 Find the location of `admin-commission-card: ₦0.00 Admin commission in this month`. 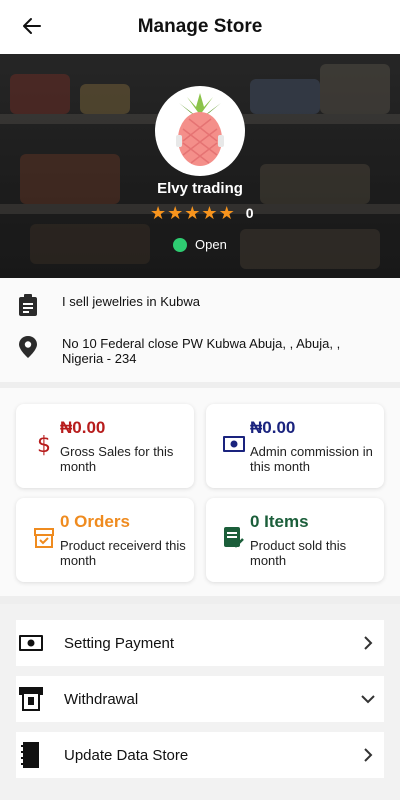

admin-commission-card: ₦0.00 Admin commission in this month is located at coordinates (295, 446).